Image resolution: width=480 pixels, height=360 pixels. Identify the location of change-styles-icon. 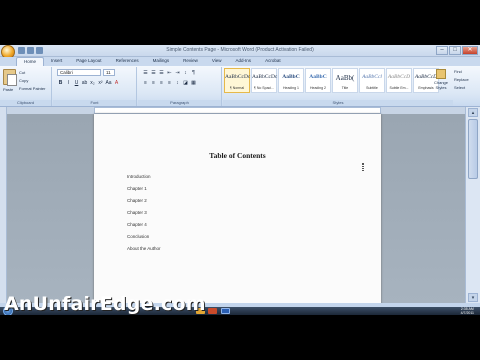
(441, 74).